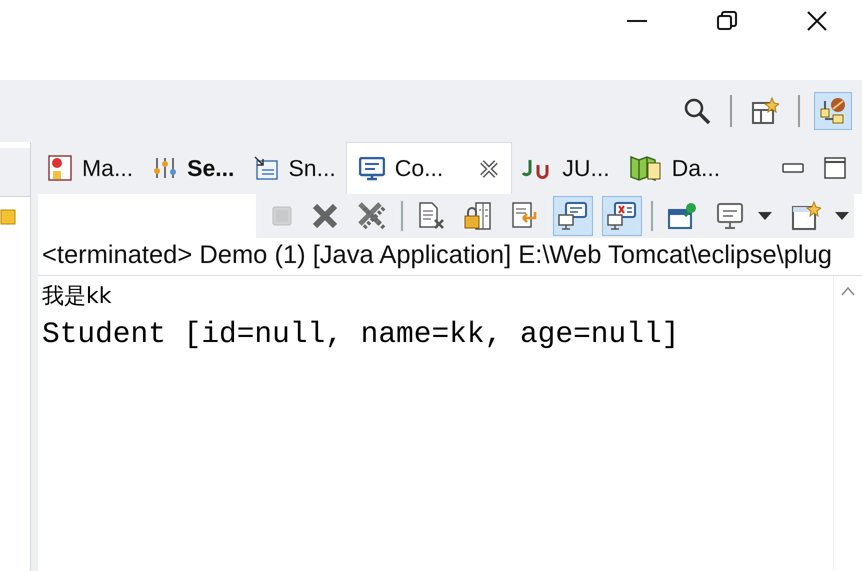 This screenshot has width=862, height=571. Describe the element at coordinates (835, 168) in the screenshot. I see `maximize-icon` at that location.